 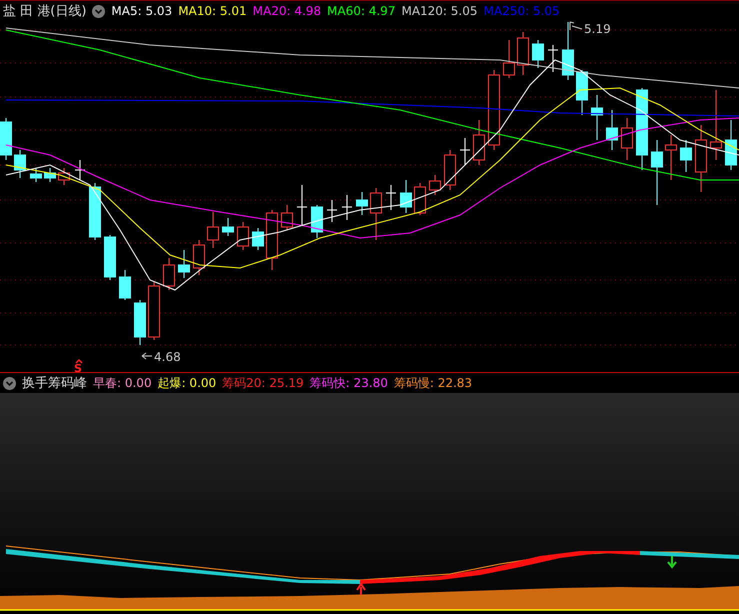 I want to click on chart-title: 盐 田 港(日线), so click(x=44, y=11).